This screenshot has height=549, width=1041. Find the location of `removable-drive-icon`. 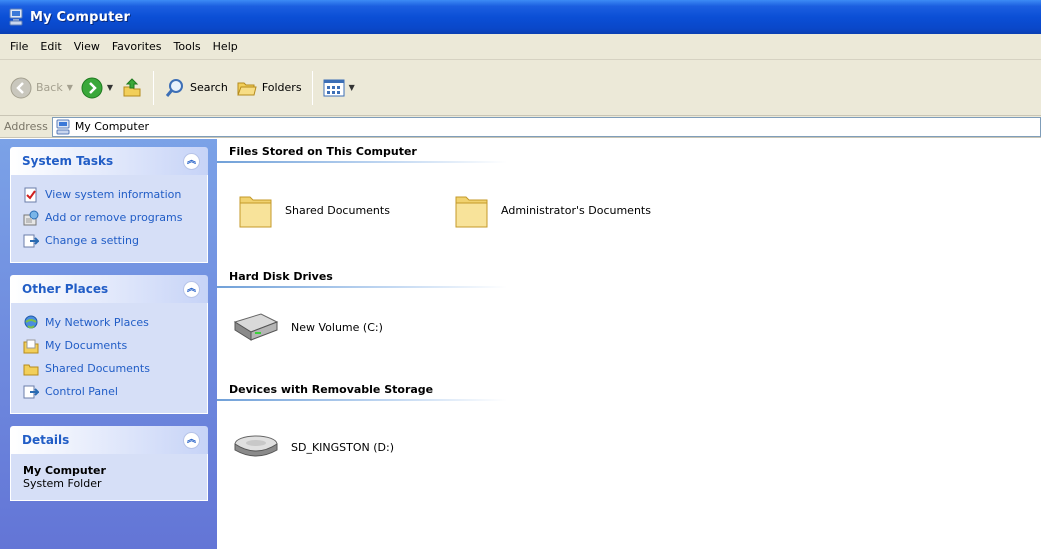

removable-drive-icon is located at coordinates (256, 446).